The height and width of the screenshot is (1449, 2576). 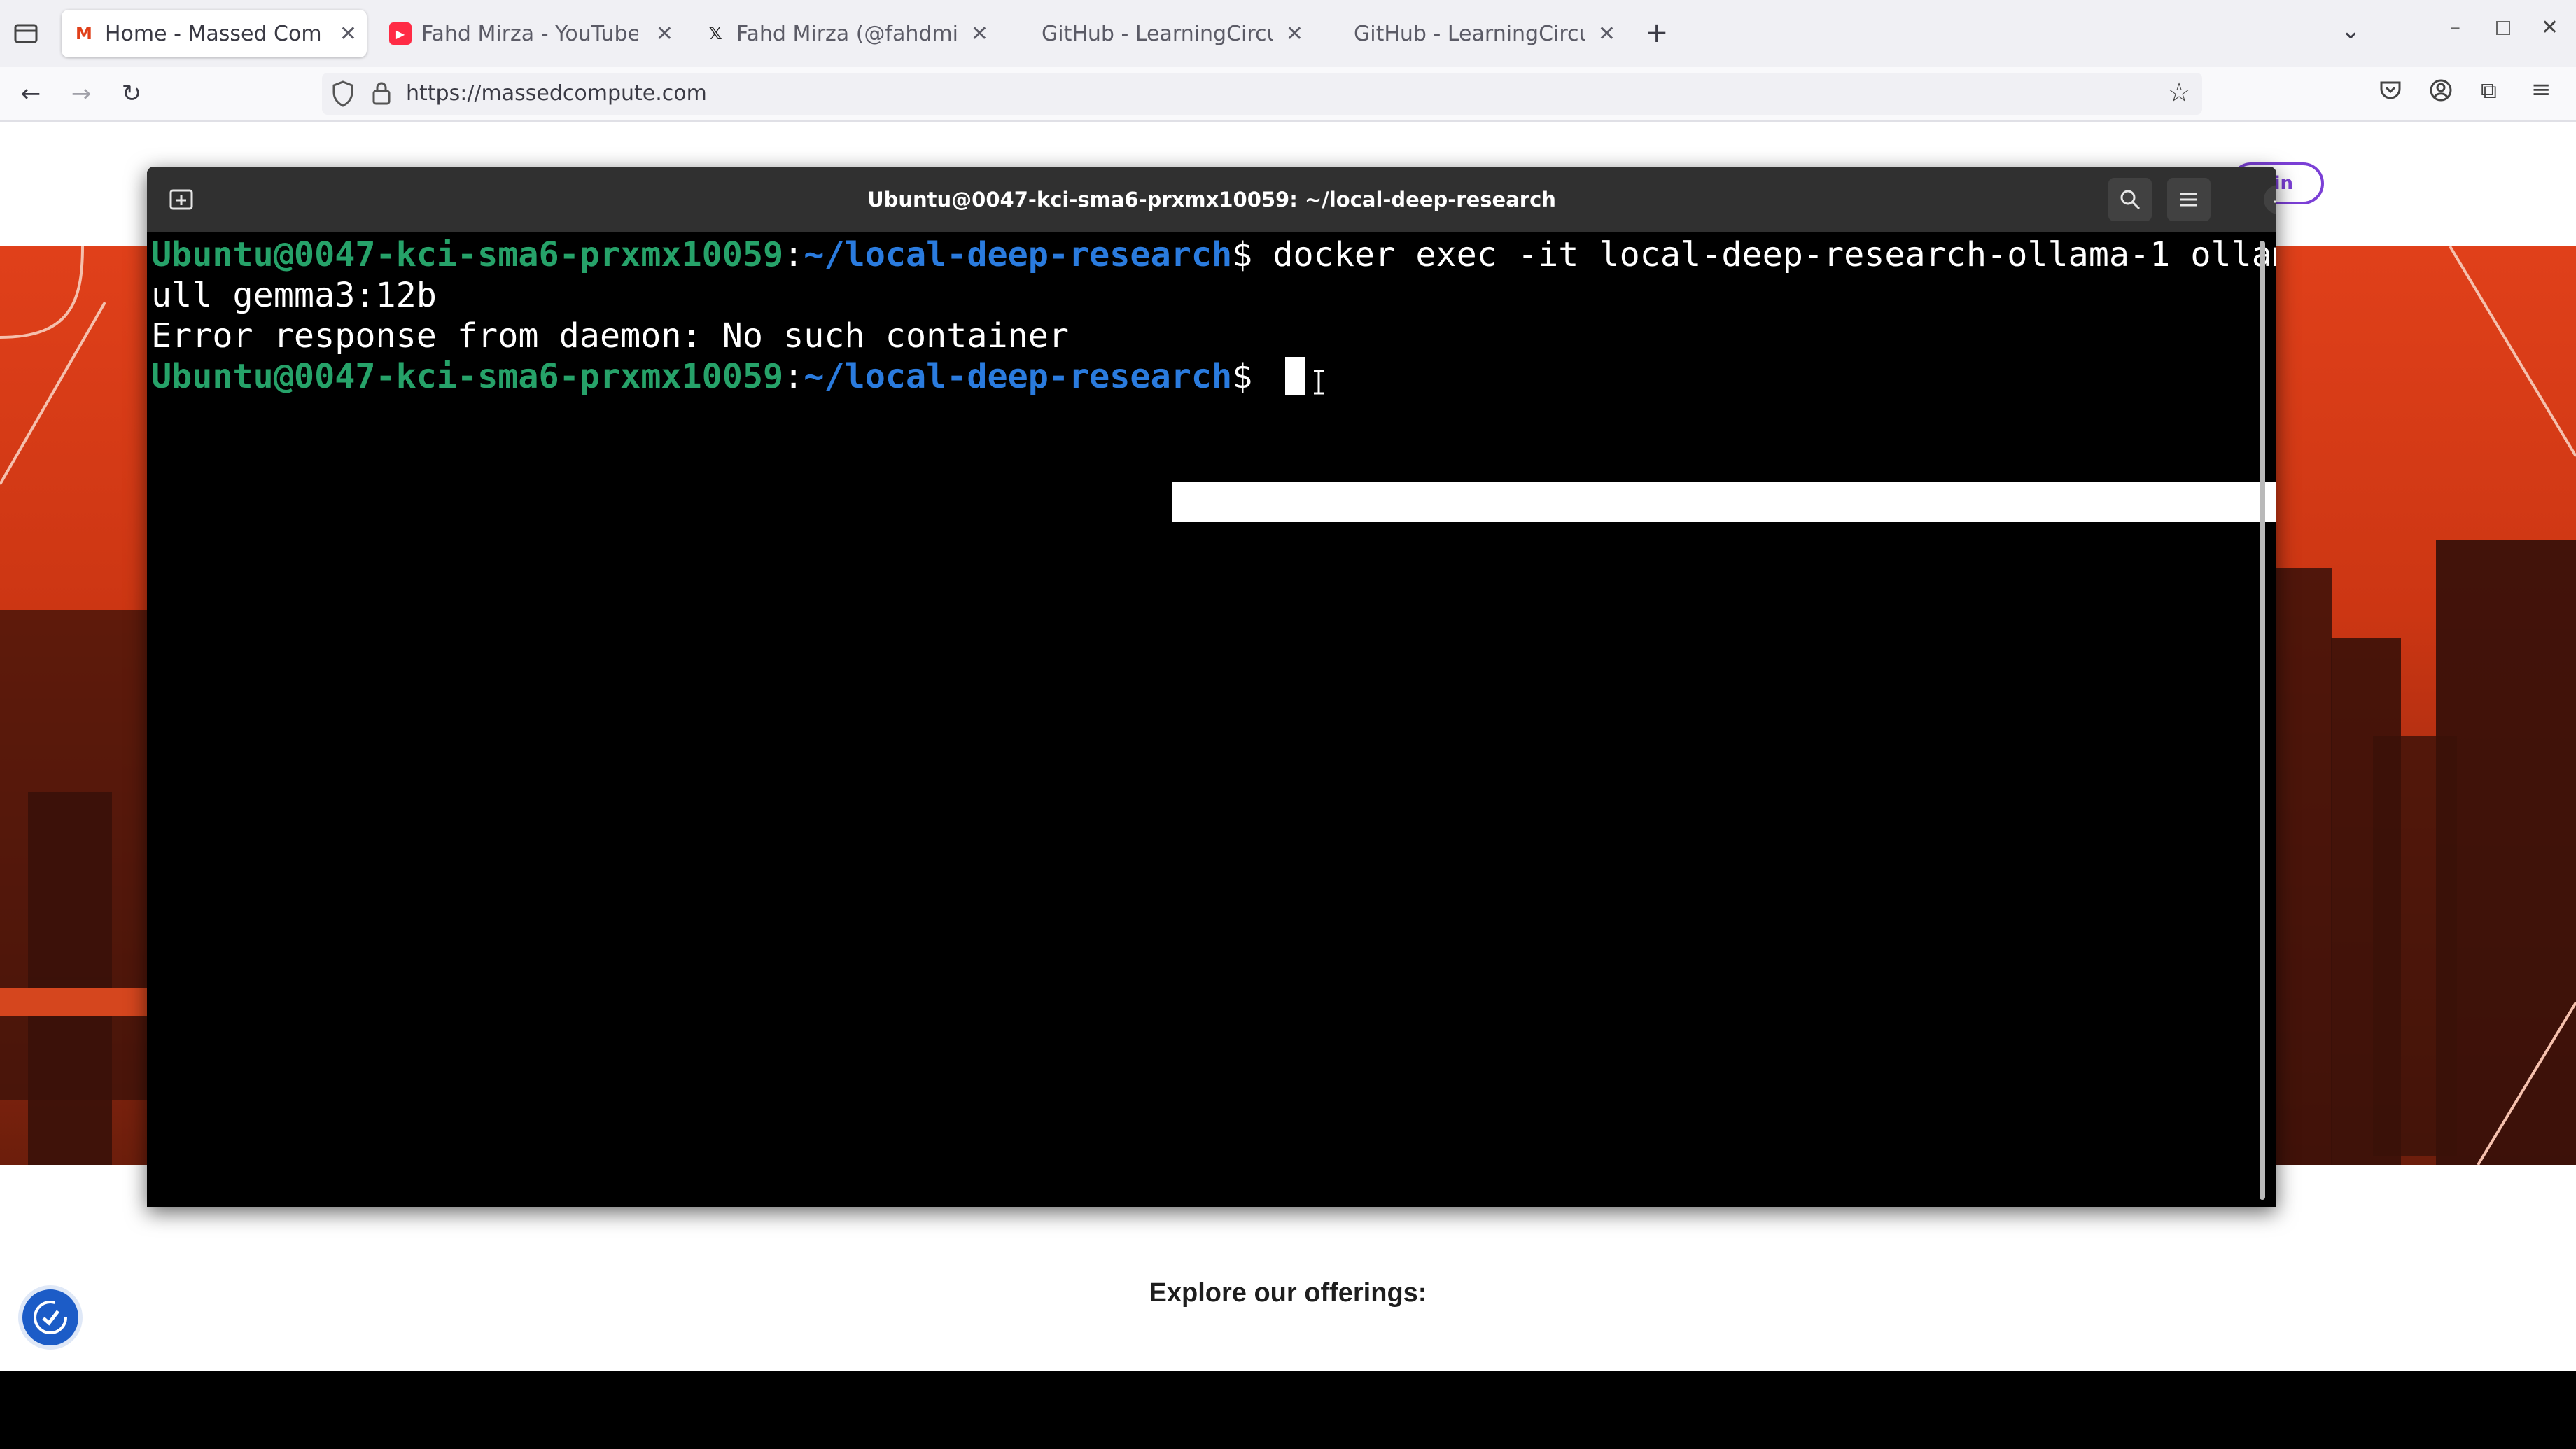 I want to click on x-icon: 𝕏, so click(x=715, y=33).